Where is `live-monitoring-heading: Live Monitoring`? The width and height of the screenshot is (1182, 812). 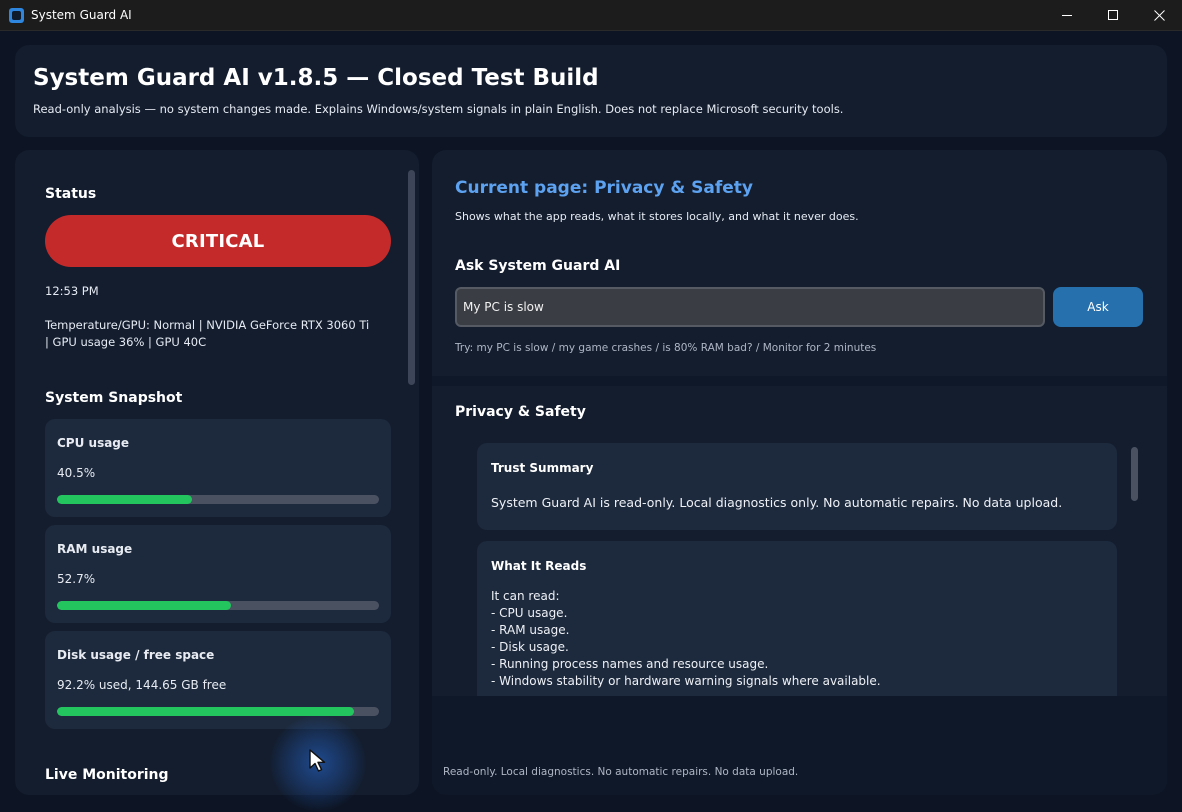 live-monitoring-heading: Live Monitoring is located at coordinates (107, 775).